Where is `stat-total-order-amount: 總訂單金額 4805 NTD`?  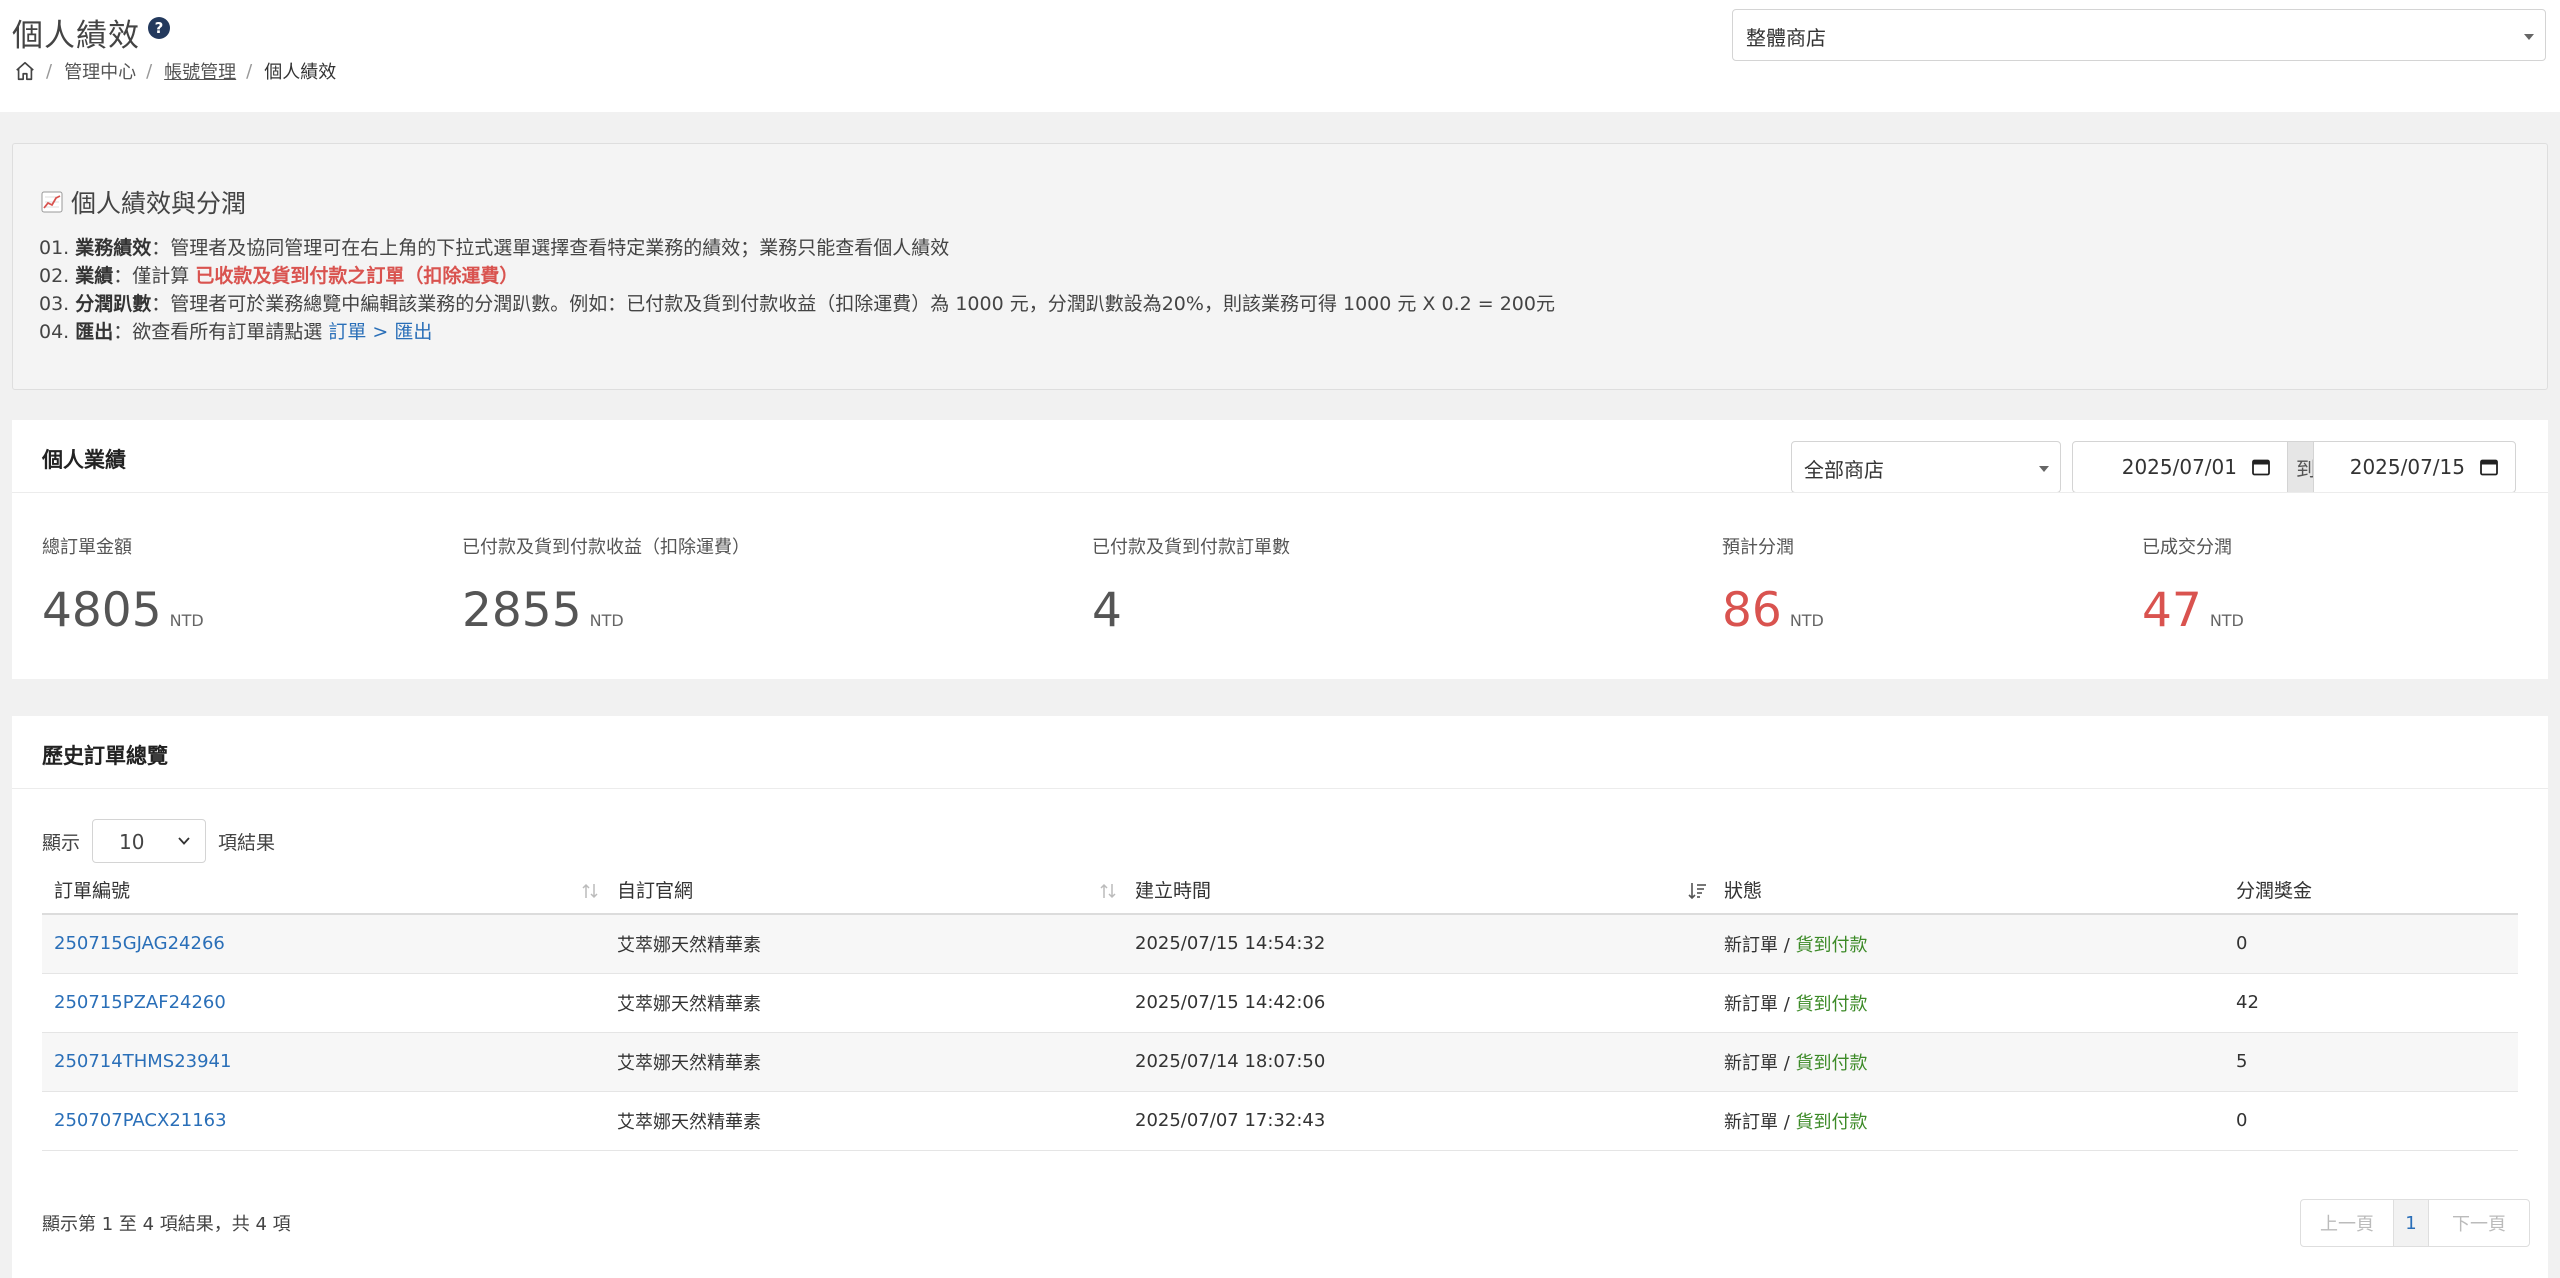 stat-total-order-amount: 總訂單金額 4805 NTD is located at coordinates (123, 583).